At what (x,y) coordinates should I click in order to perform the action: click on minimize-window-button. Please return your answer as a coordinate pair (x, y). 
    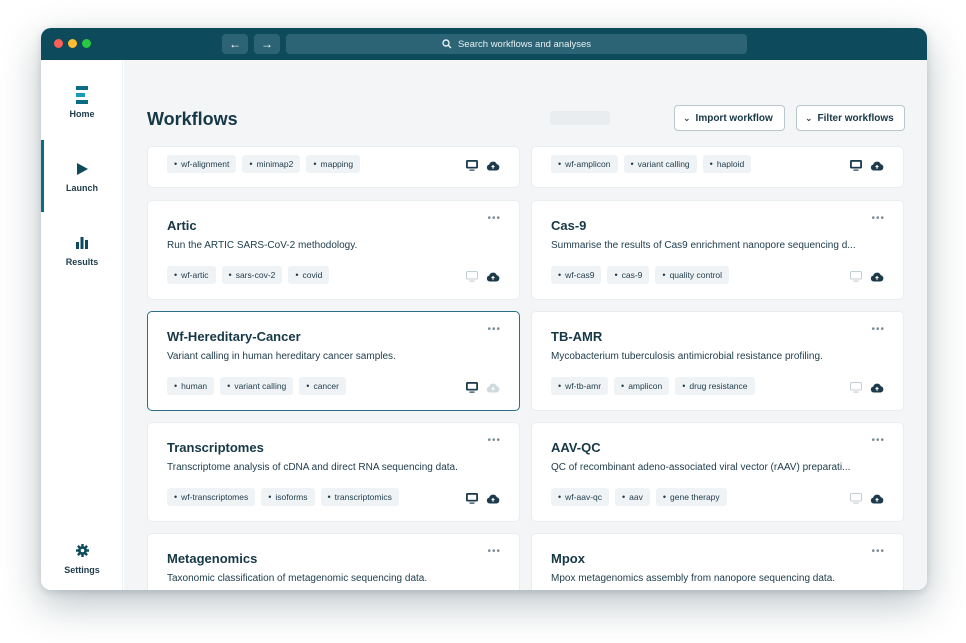
    Looking at the image, I should click on (72, 43).